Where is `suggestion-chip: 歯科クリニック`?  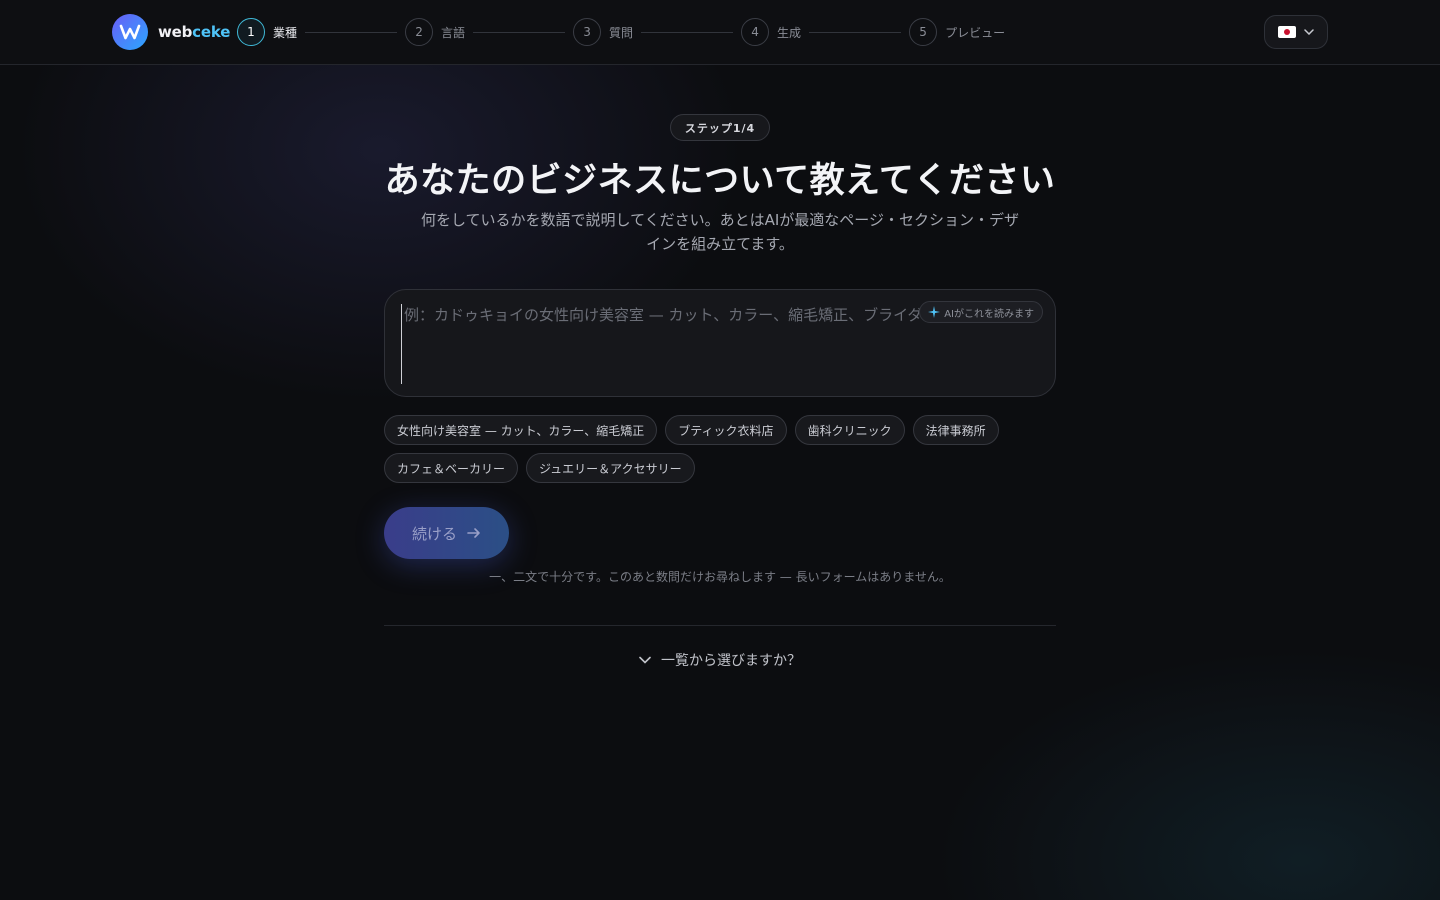
suggestion-chip: 歯科クリニック is located at coordinates (849, 430).